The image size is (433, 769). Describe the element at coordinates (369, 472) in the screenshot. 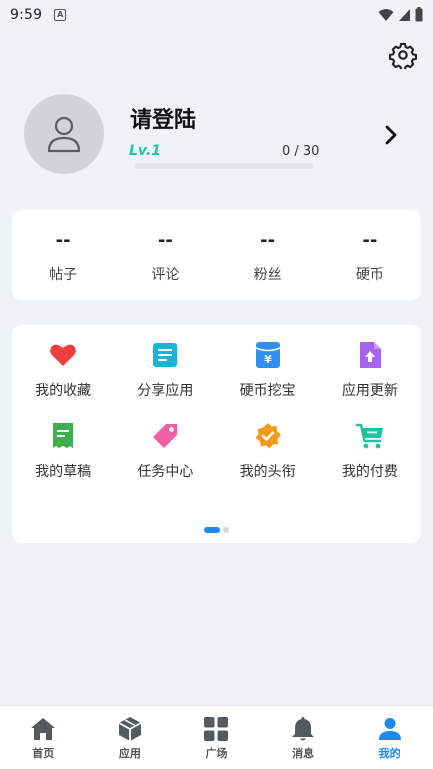

I see `grid-label: 我的付费` at that location.